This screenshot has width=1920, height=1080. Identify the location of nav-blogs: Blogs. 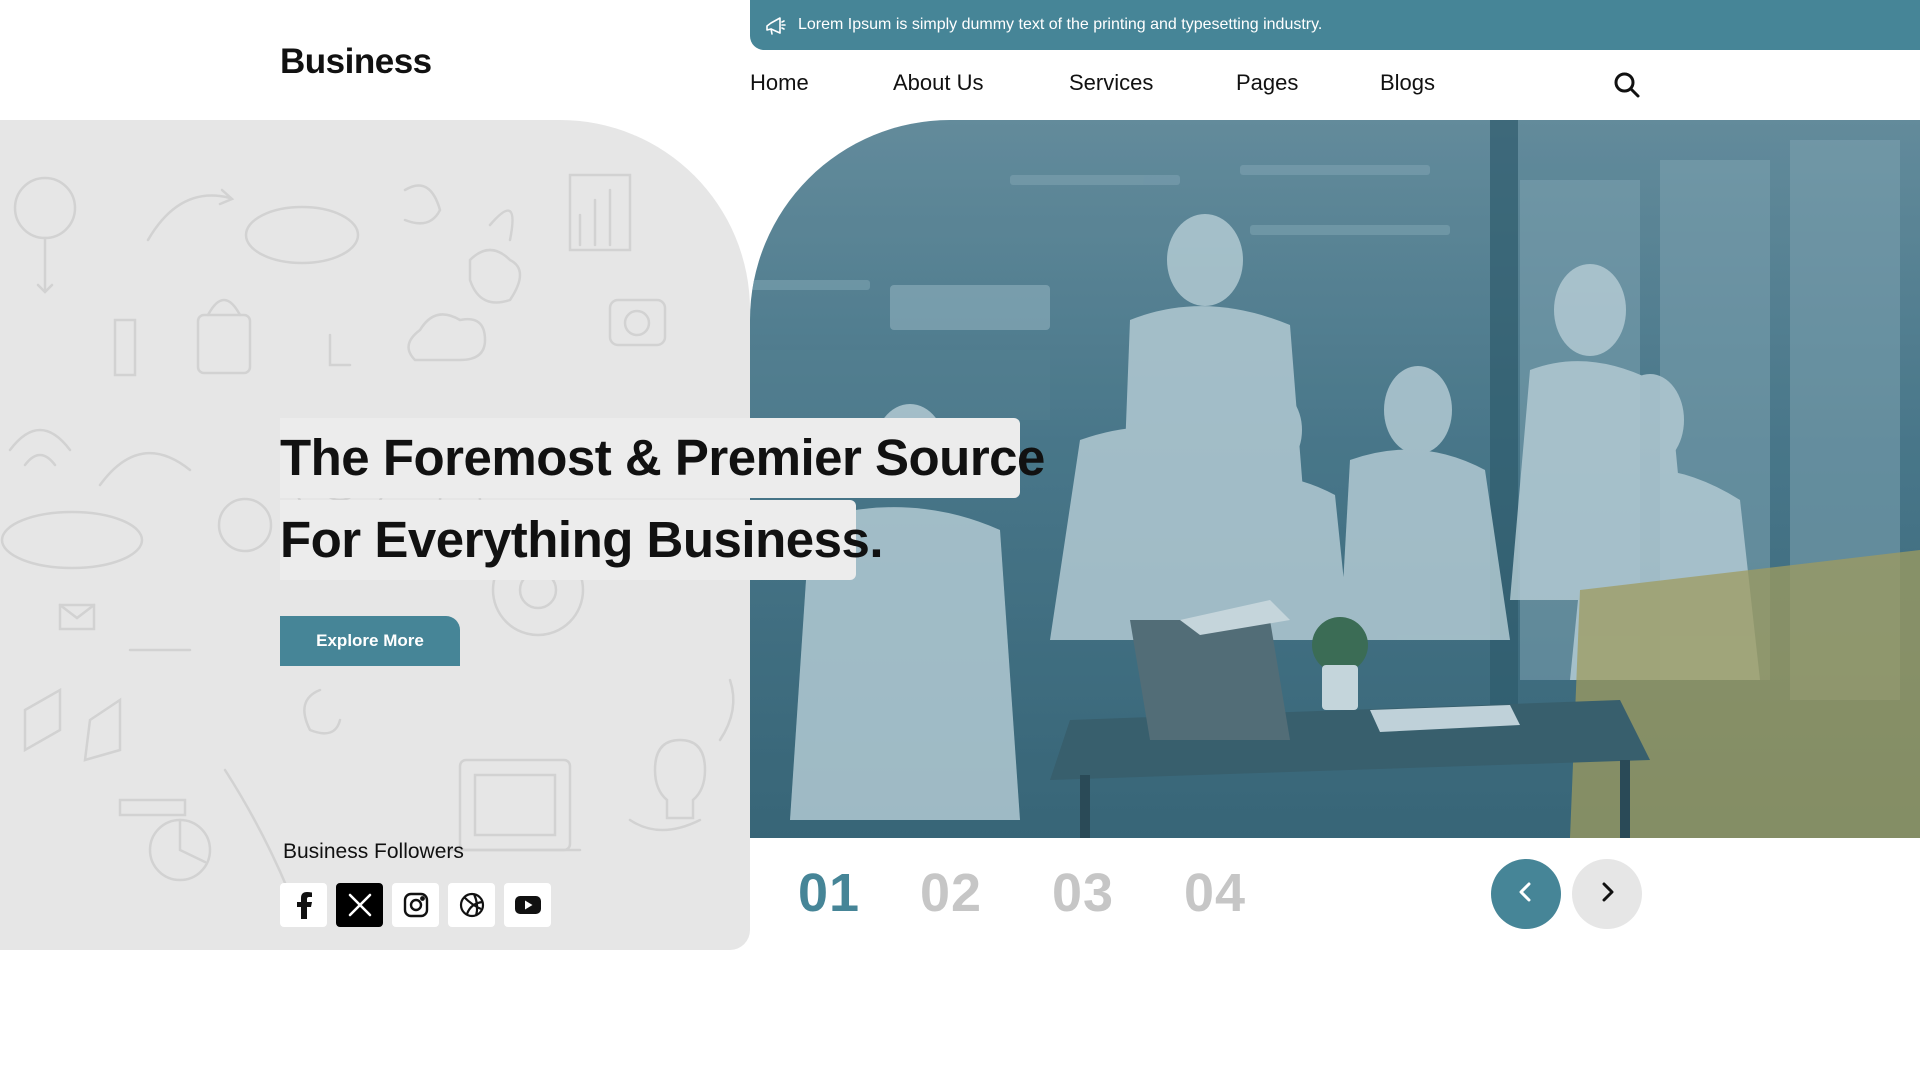
(1407, 83).